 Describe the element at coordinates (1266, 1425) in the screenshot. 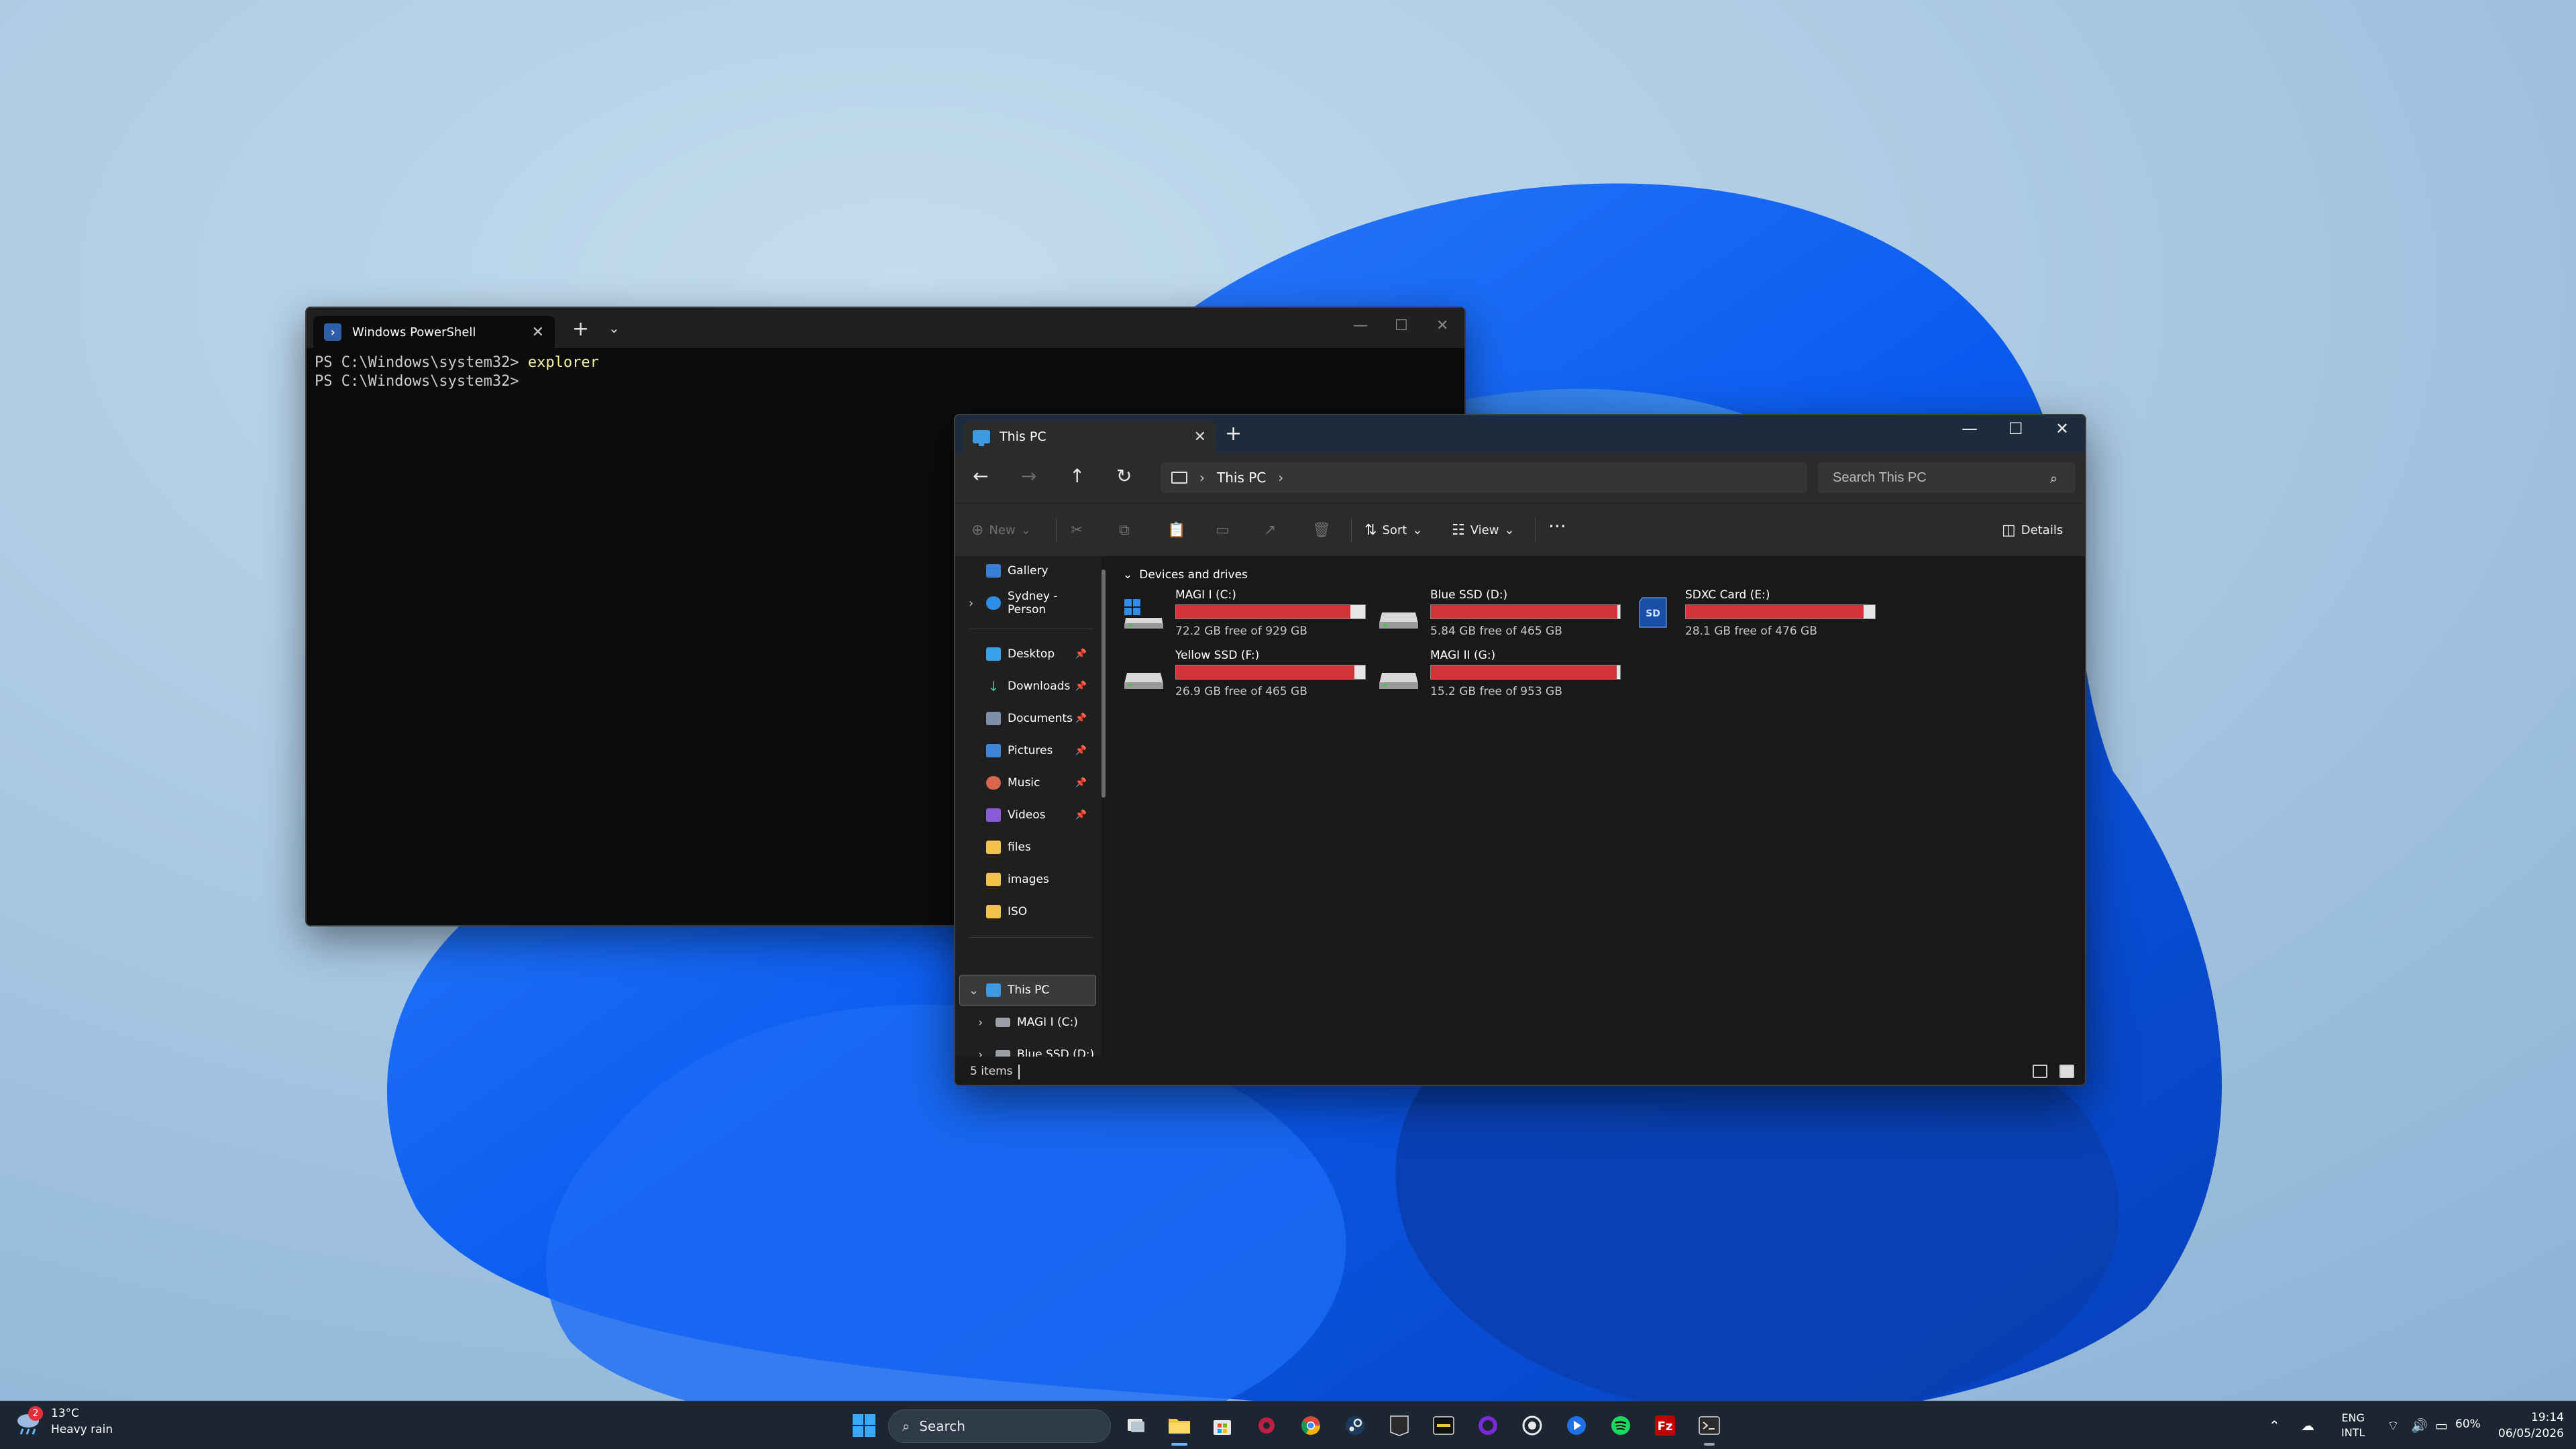

I see `app-icon-red` at that location.